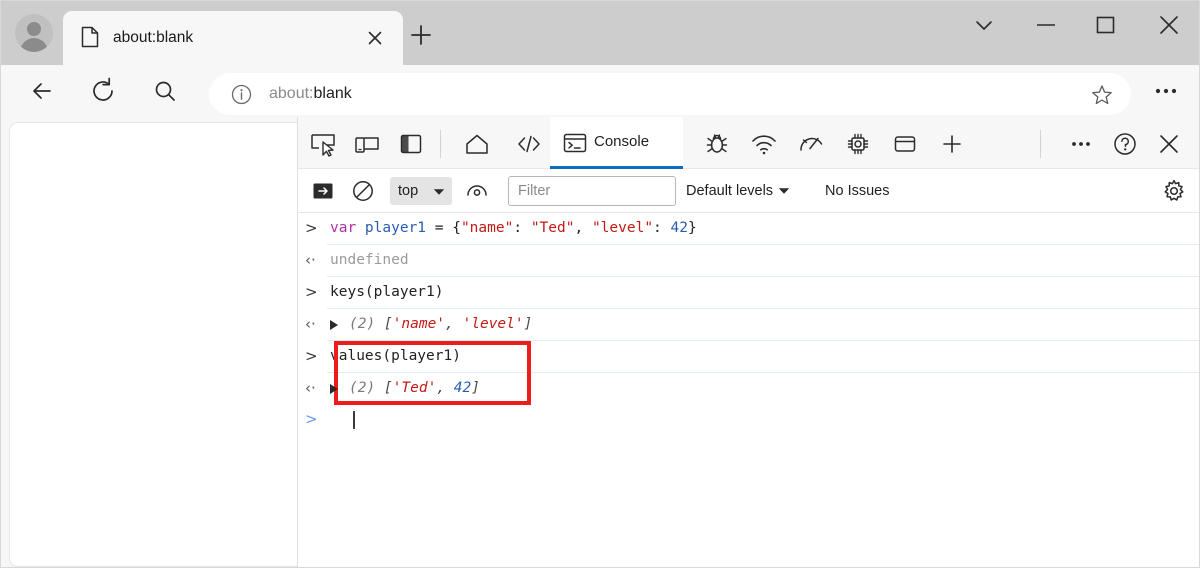 The width and height of the screenshot is (1200, 568). What do you see at coordinates (411, 144) in the screenshot?
I see `dock-side-panel-icon` at bounding box center [411, 144].